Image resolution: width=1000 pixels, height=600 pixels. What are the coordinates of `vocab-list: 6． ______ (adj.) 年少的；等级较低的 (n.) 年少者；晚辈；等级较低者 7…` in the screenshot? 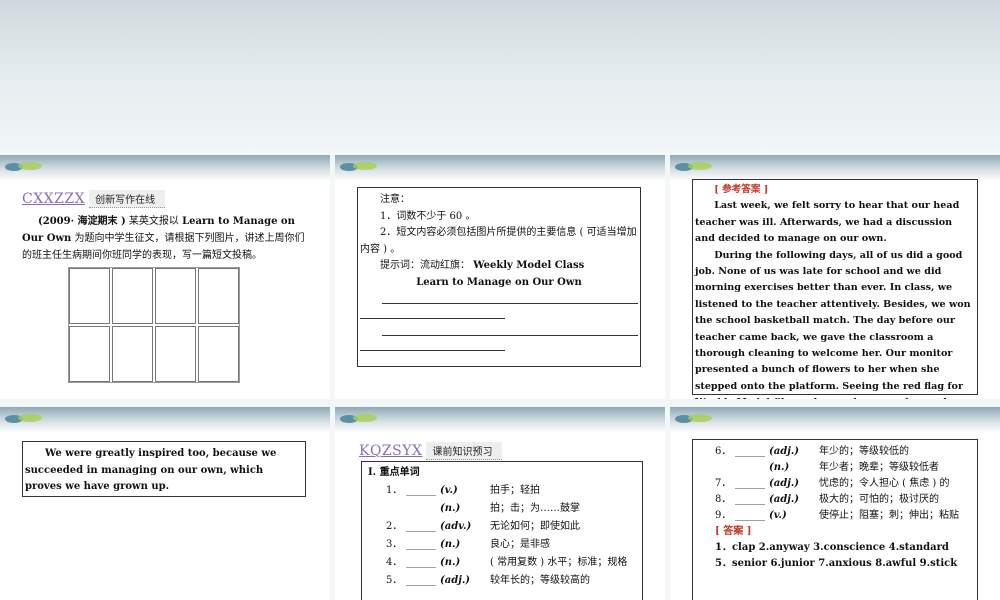 It's located at (835, 484).